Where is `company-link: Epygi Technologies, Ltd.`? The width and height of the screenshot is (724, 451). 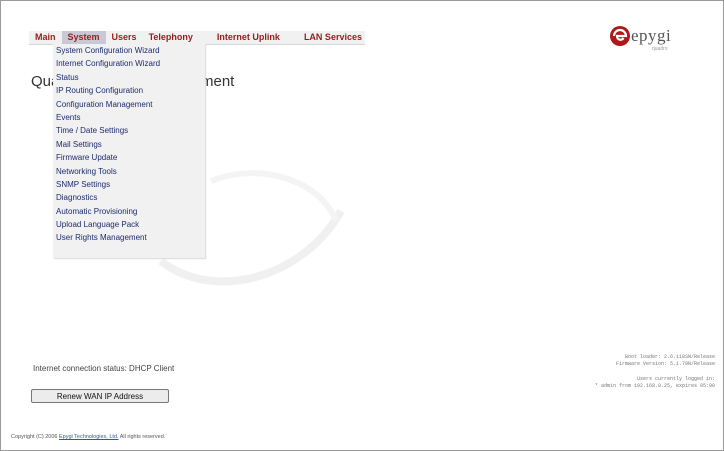 company-link: Epygi Technologies, Ltd. is located at coordinates (89, 437).